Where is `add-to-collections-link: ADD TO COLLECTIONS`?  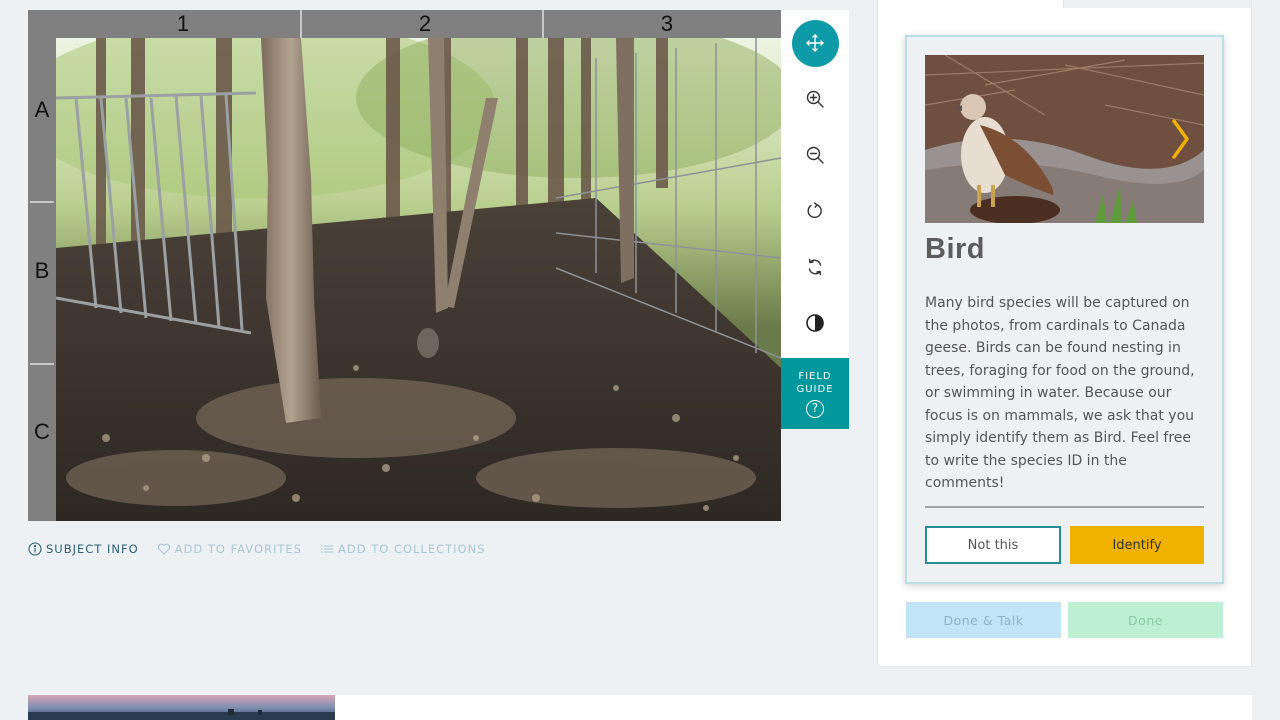 add-to-collections-link: ADD TO COLLECTIONS is located at coordinates (403, 549).